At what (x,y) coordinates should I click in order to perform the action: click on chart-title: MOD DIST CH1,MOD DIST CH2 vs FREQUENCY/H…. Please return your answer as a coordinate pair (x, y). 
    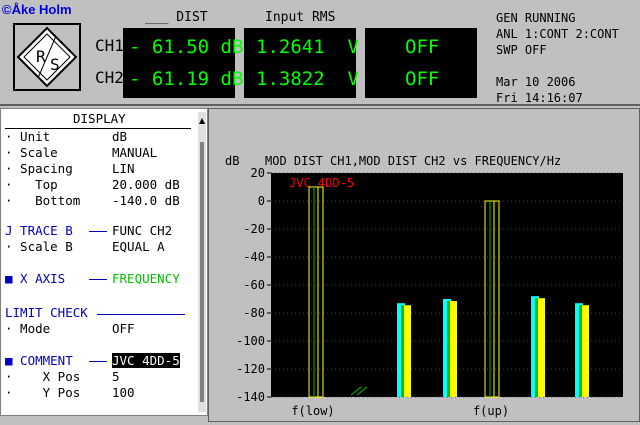
    Looking at the image, I should click on (413, 161).